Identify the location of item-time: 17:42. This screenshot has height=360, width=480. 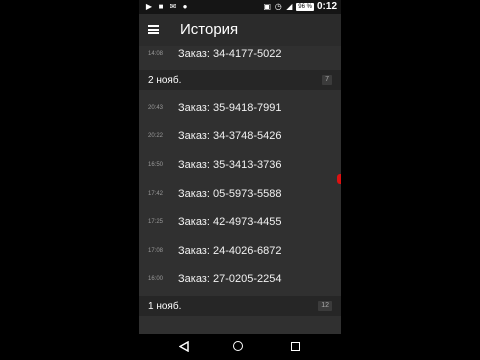
(156, 194).